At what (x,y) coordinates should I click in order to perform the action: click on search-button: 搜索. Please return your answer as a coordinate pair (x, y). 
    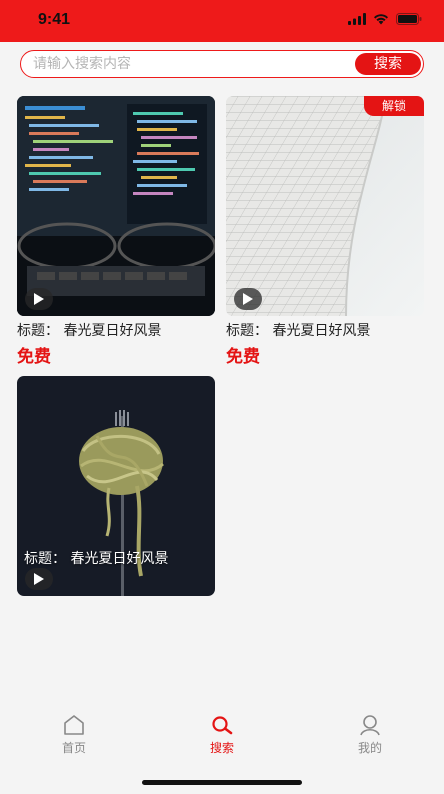
    Looking at the image, I should click on (388, 64).